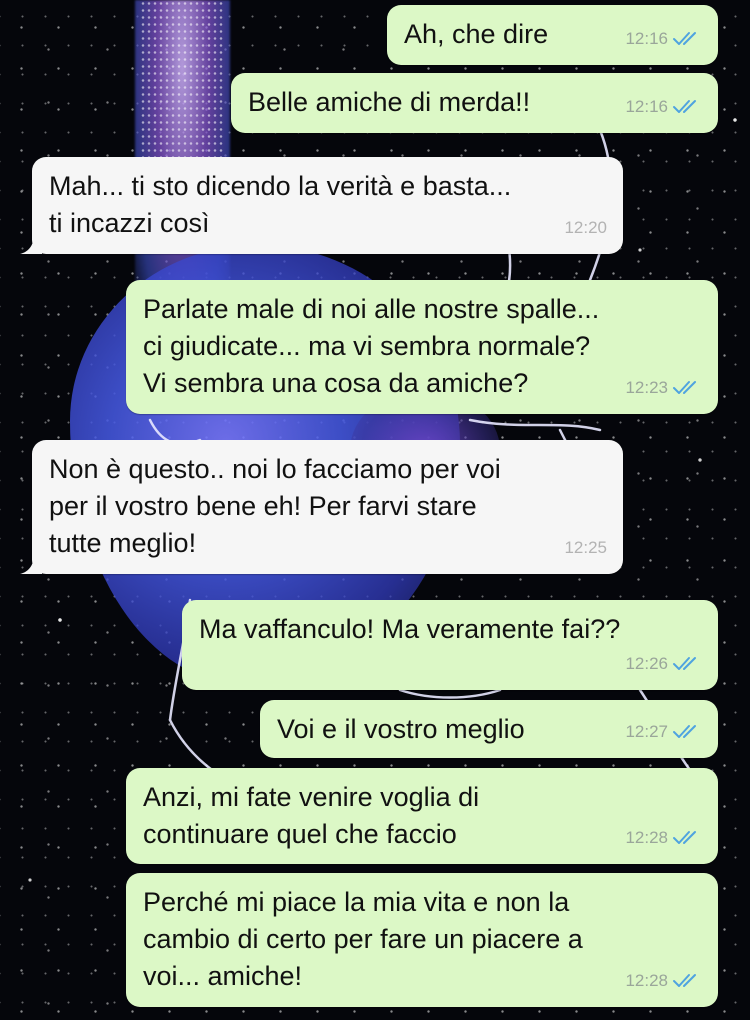 The height and width of the screenshot is (1020, 750). I want to click on message-bubble-outgoing: Ah, che dire 12:16, so click(552, 35).